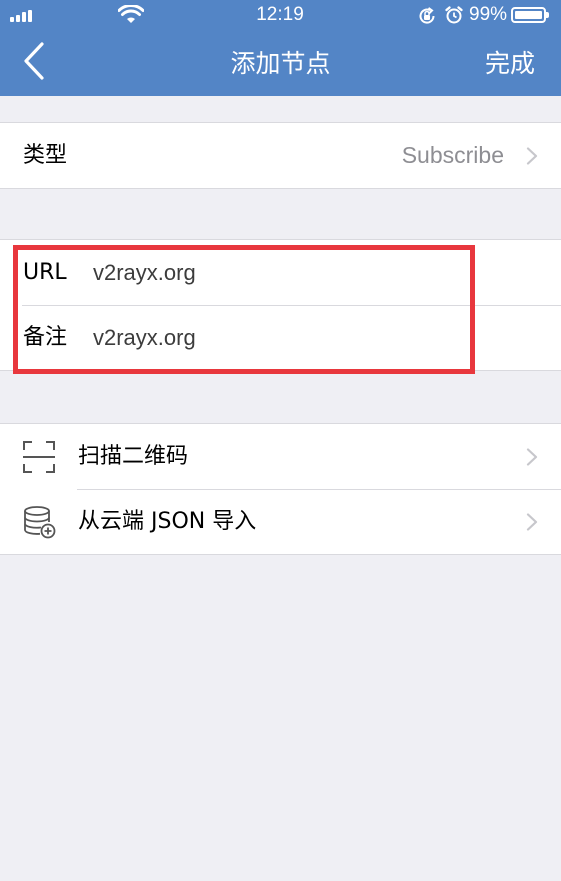 This screenshot has width=561, height=881. I want to click on url-row: URL v2rayx.org, so click(280, 272).